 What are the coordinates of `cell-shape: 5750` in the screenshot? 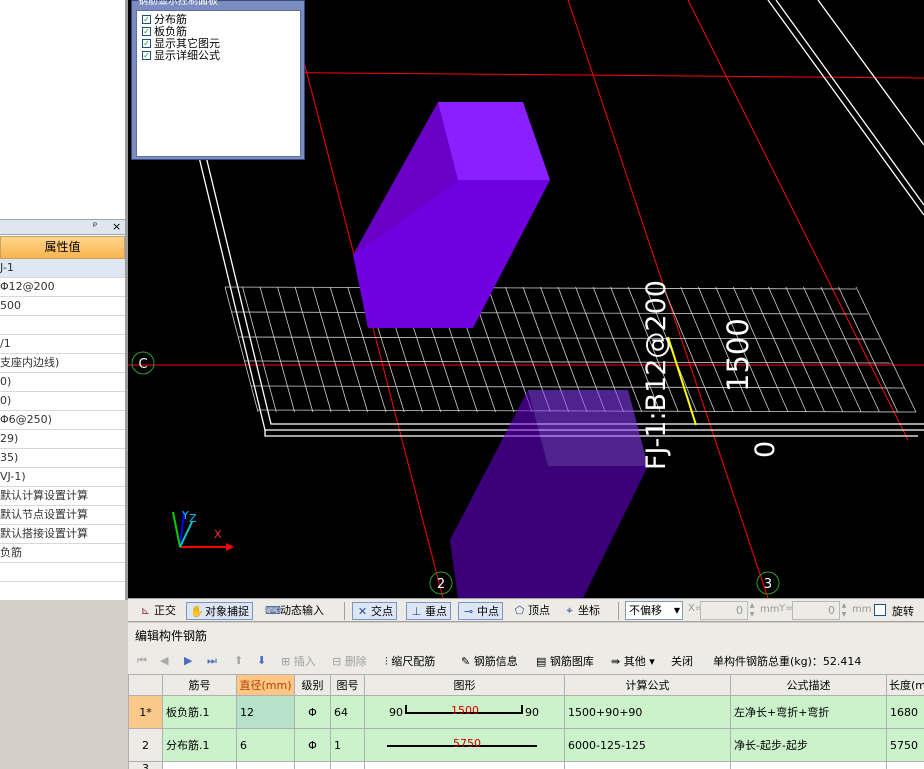 It's located at (464, 745).